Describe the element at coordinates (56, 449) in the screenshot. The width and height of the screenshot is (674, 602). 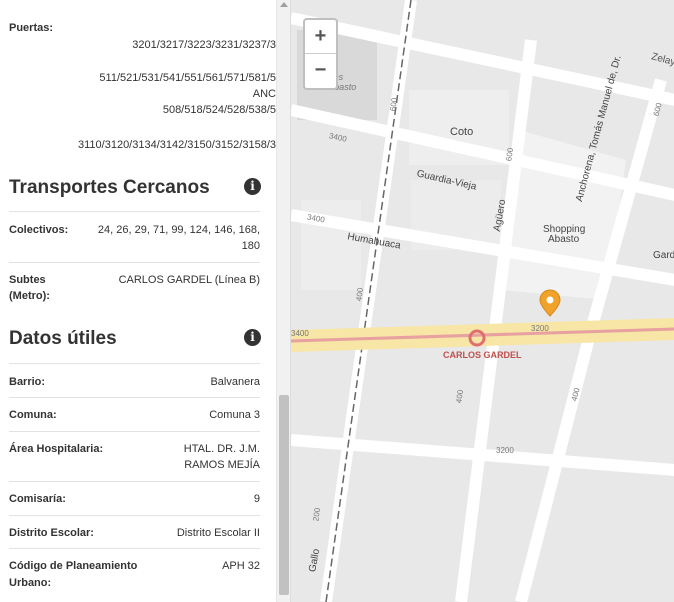
I see `area-hospitalaria-label: Área Hospitalaria:` at that location.